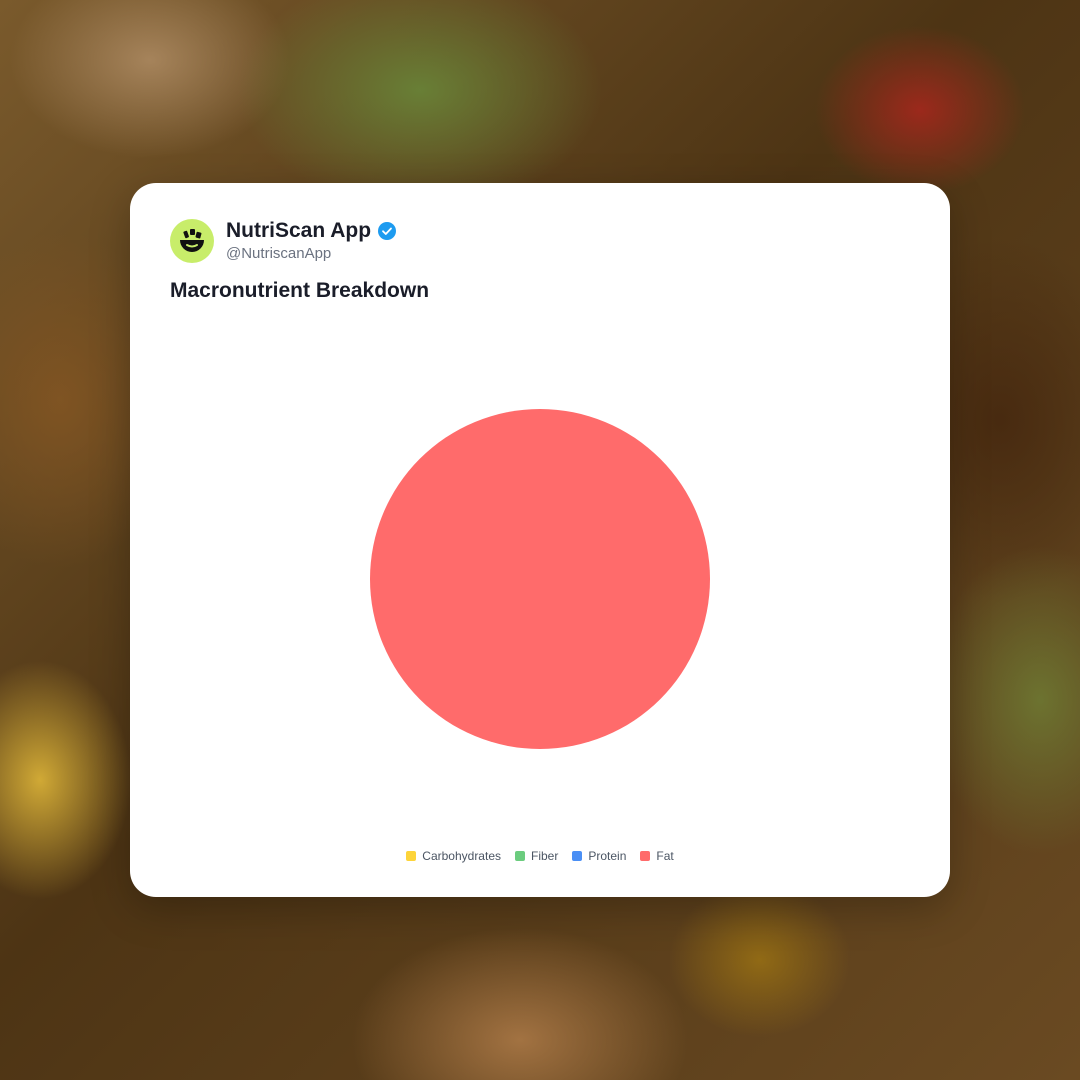 The image size is (1080, 1080). I want to click on legend-item-protein: Protein, so click(599, 856).